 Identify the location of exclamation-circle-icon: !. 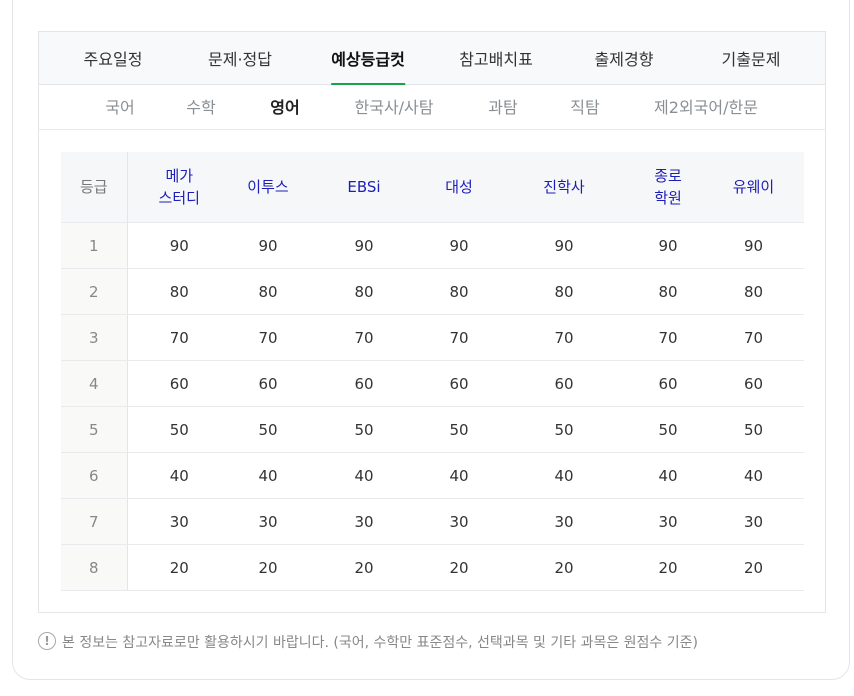
(47, 641).